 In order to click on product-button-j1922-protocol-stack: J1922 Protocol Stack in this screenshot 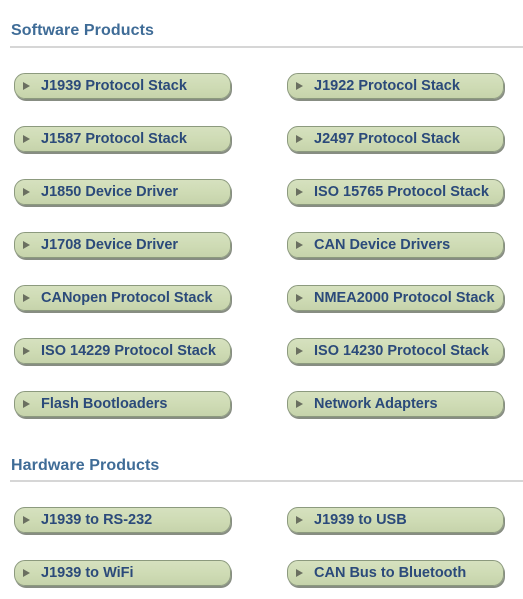, I will do `click(395, 86)`.